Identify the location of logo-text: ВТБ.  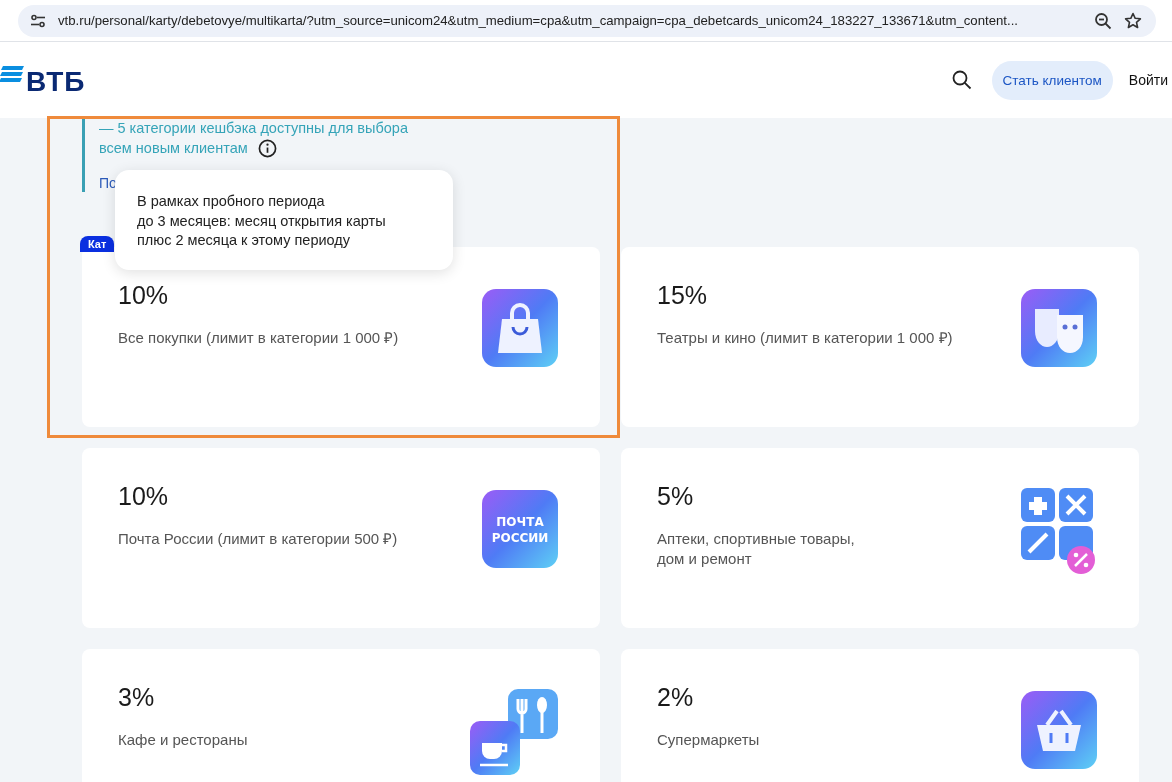
(56, 82).